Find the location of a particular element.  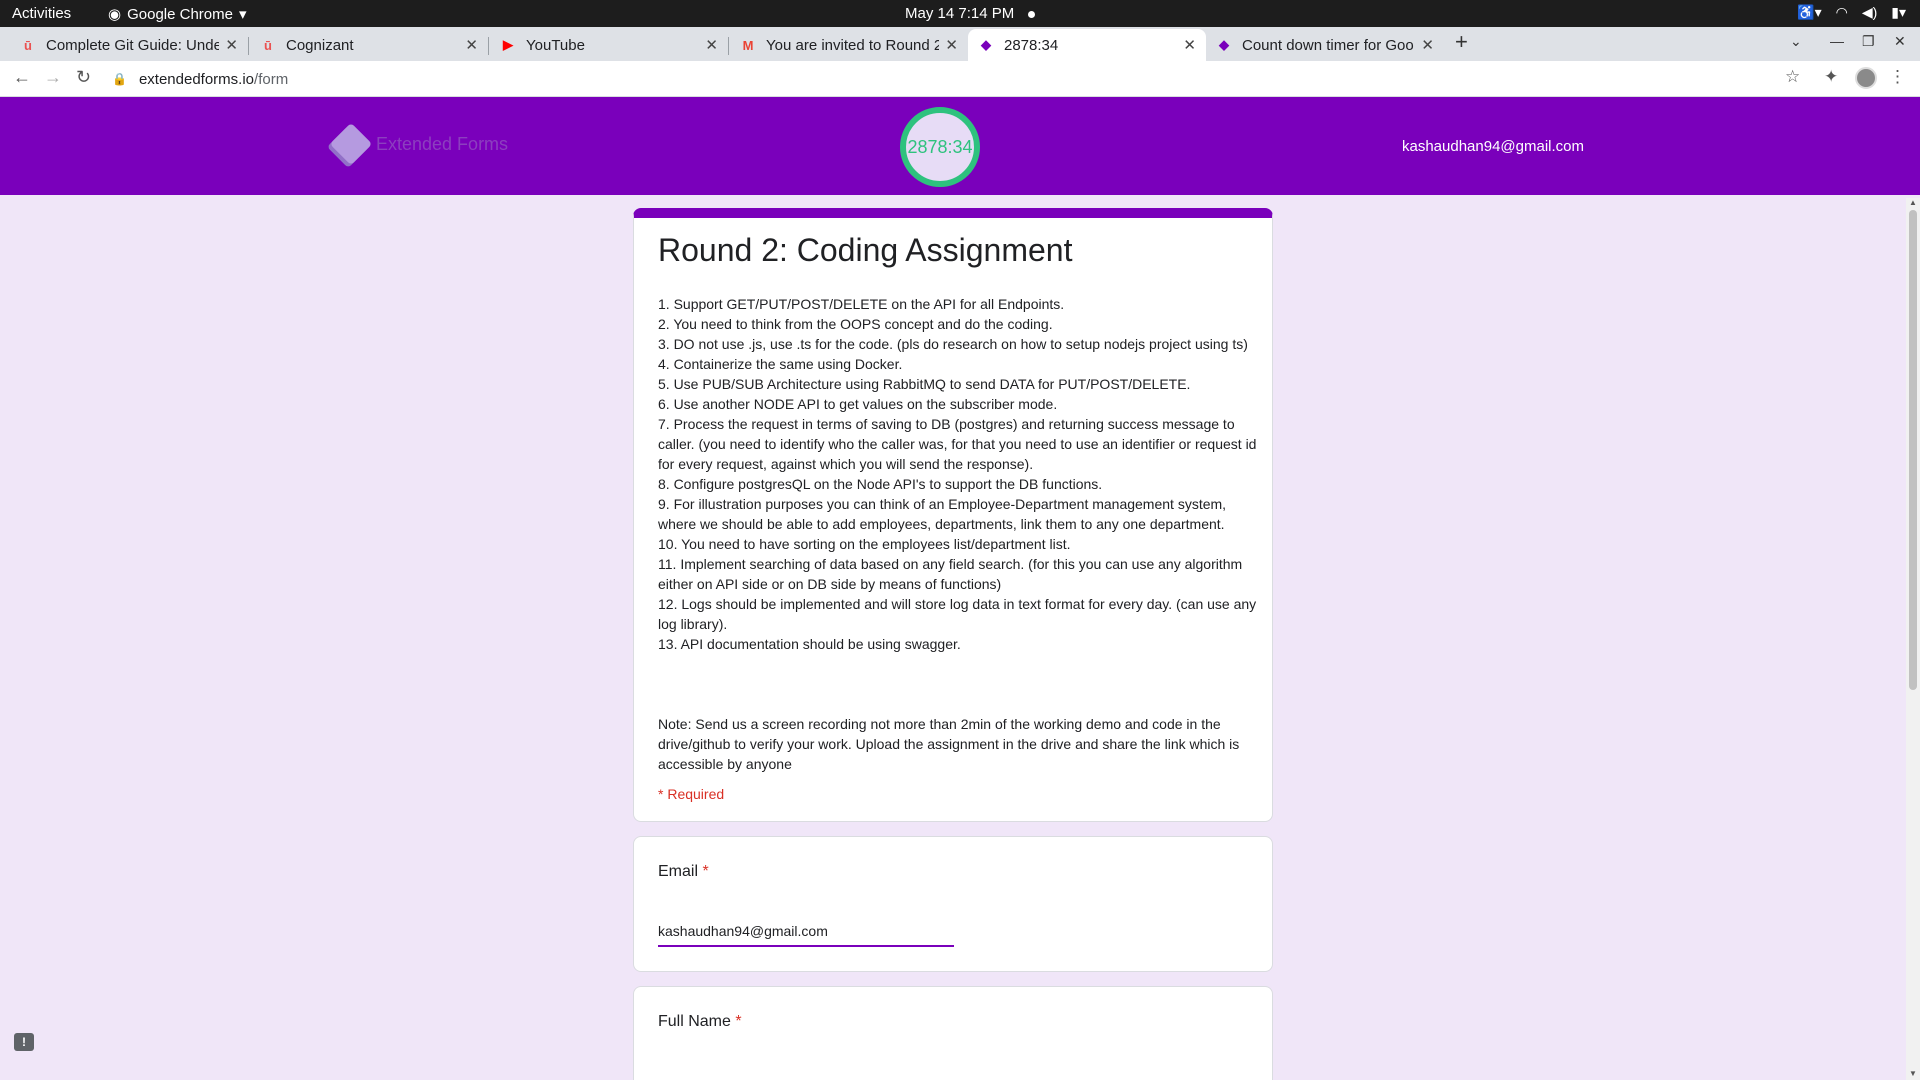

activities-button: Activities is located at coordinates (41, 13).